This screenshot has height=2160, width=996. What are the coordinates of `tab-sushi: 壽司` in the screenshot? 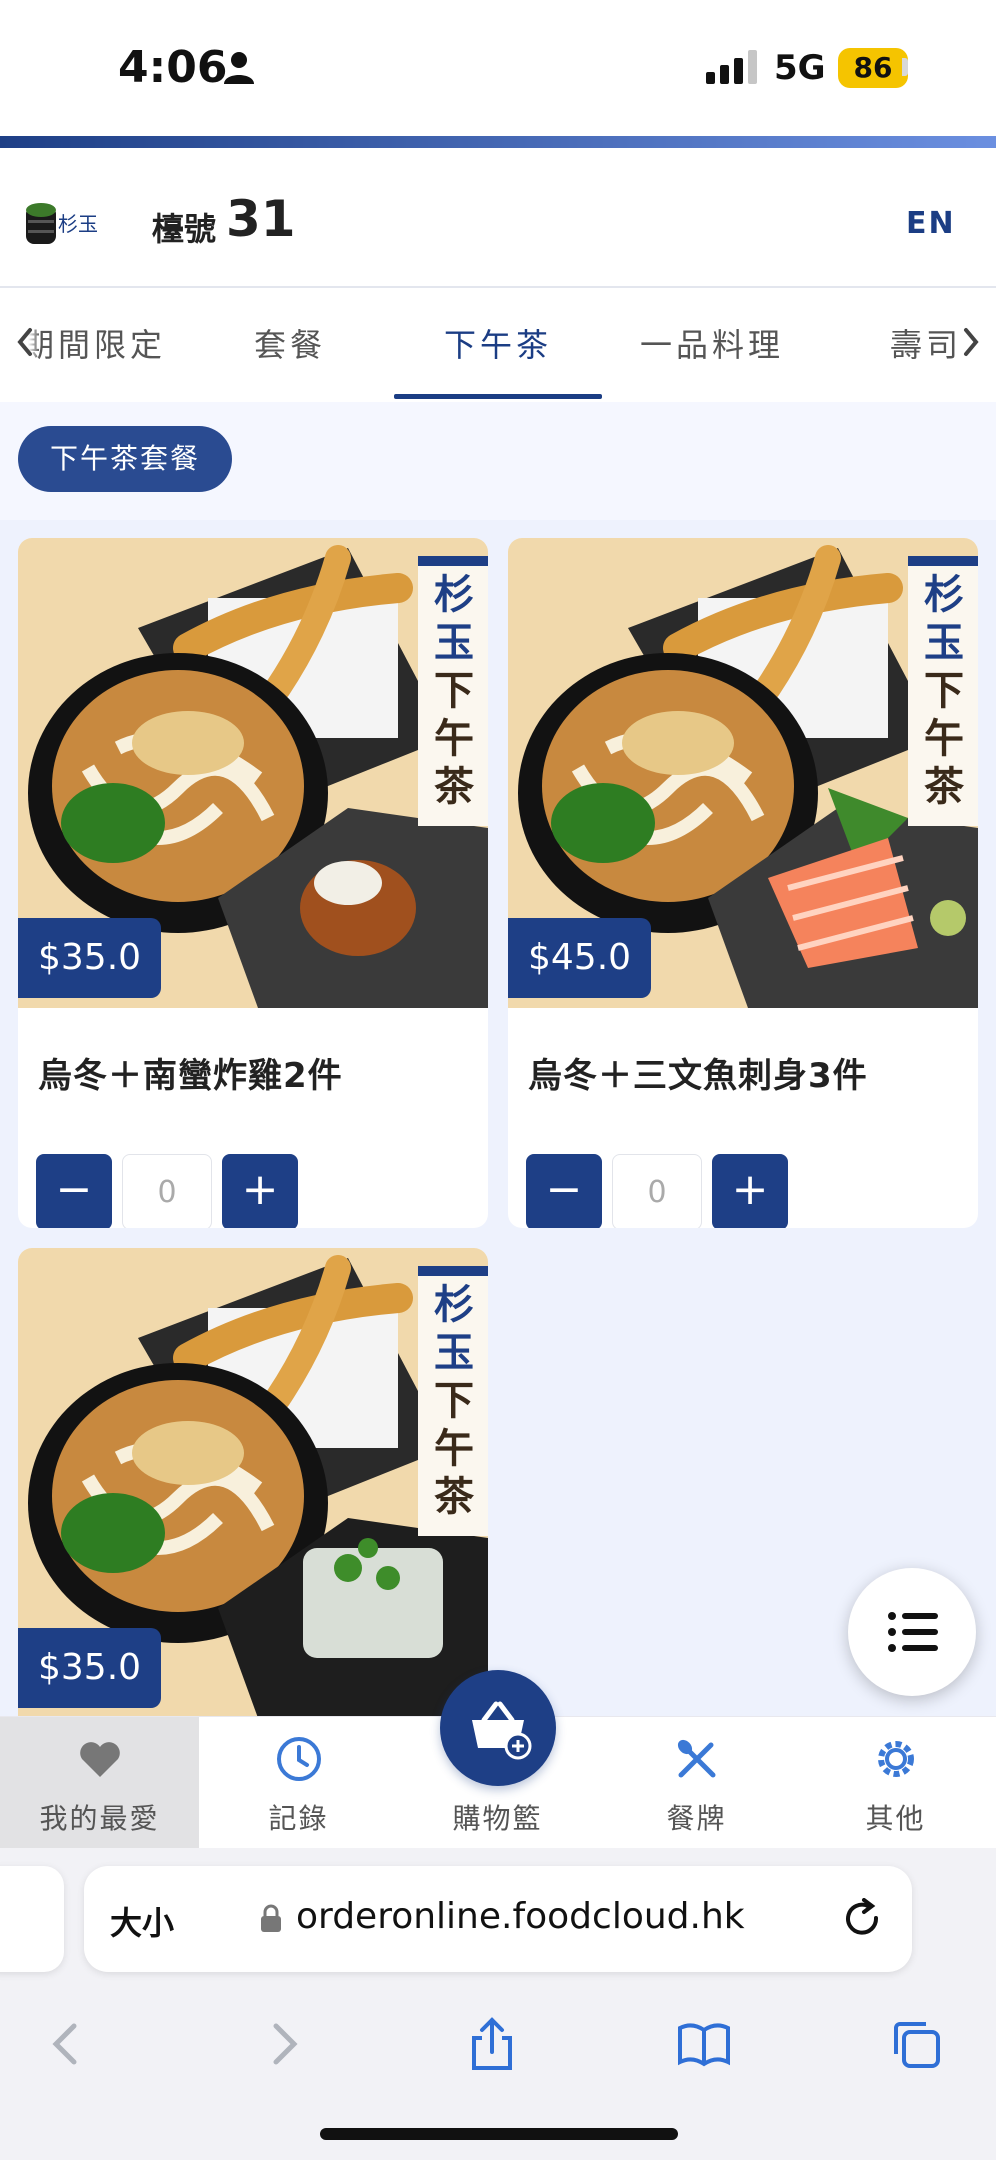 It's located at (926, 343).